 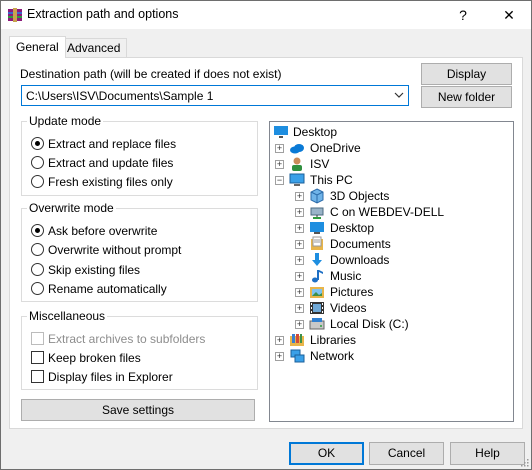 What do you see at coordinates (107, 289) in the screenshot?
I see `option-label: Rename automatically` at bounding box center [107, 289].